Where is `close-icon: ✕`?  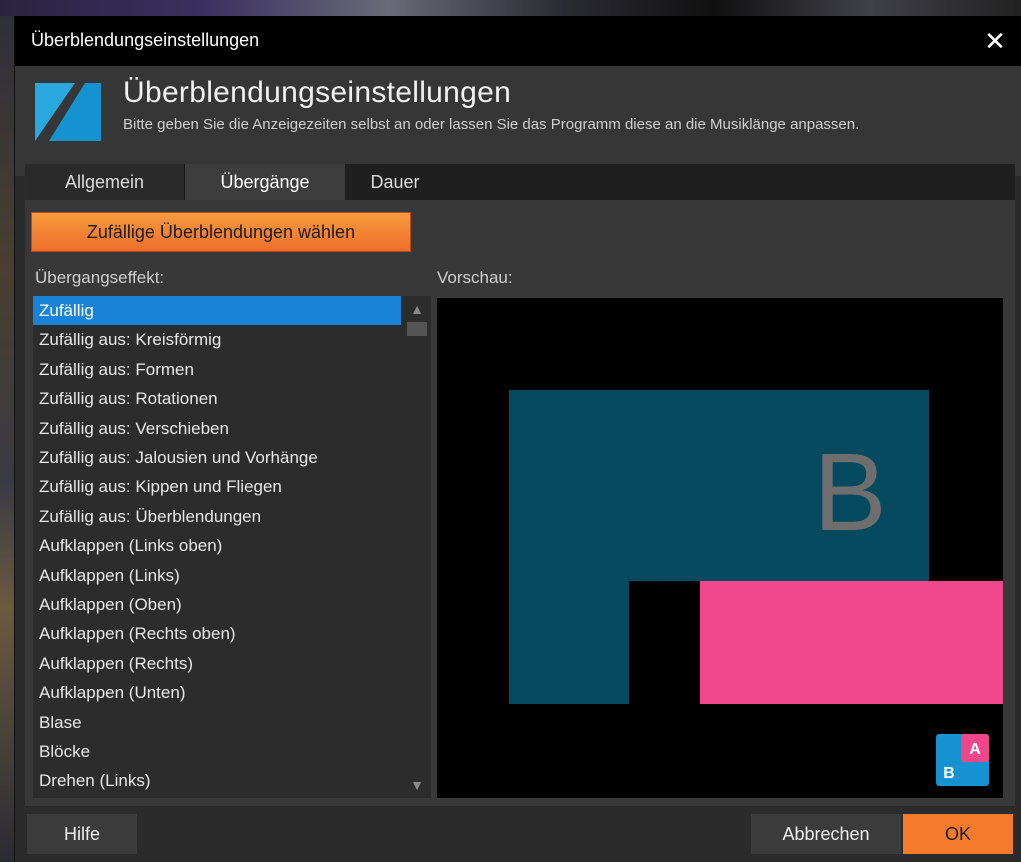 close-icon: ✕ is located at coordinates (995, 41).